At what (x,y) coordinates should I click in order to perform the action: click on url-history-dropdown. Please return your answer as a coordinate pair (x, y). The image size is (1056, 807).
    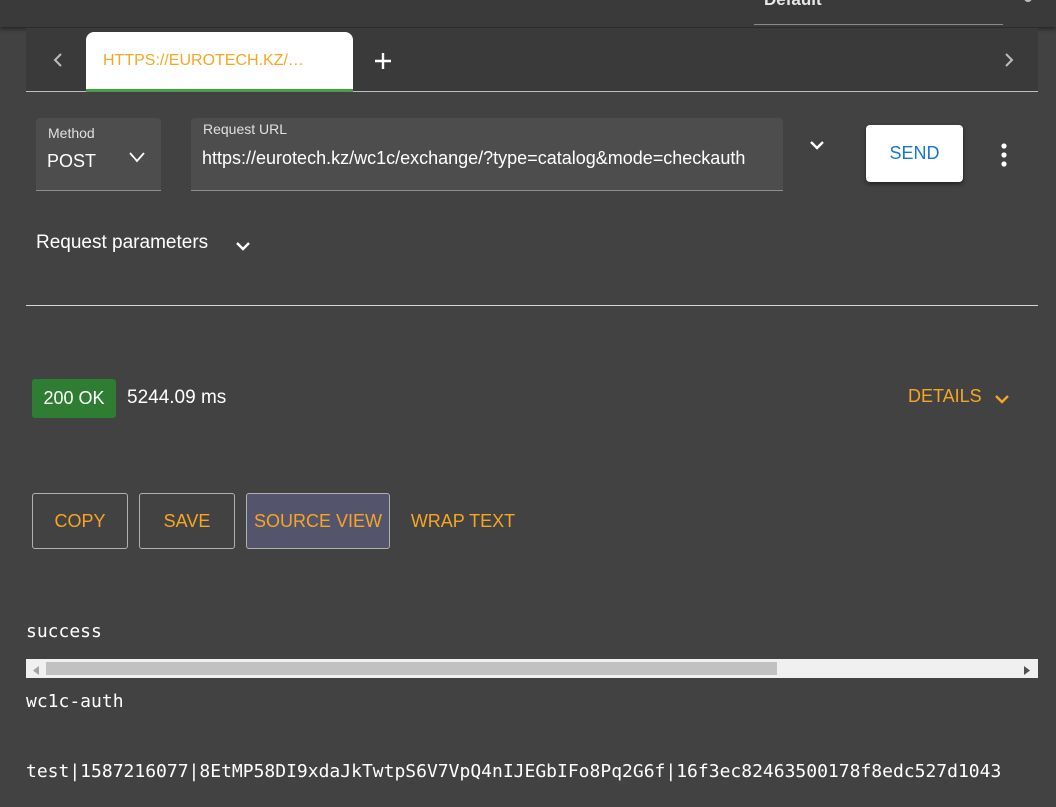
    Looking at the image, I should click on (817, 145).